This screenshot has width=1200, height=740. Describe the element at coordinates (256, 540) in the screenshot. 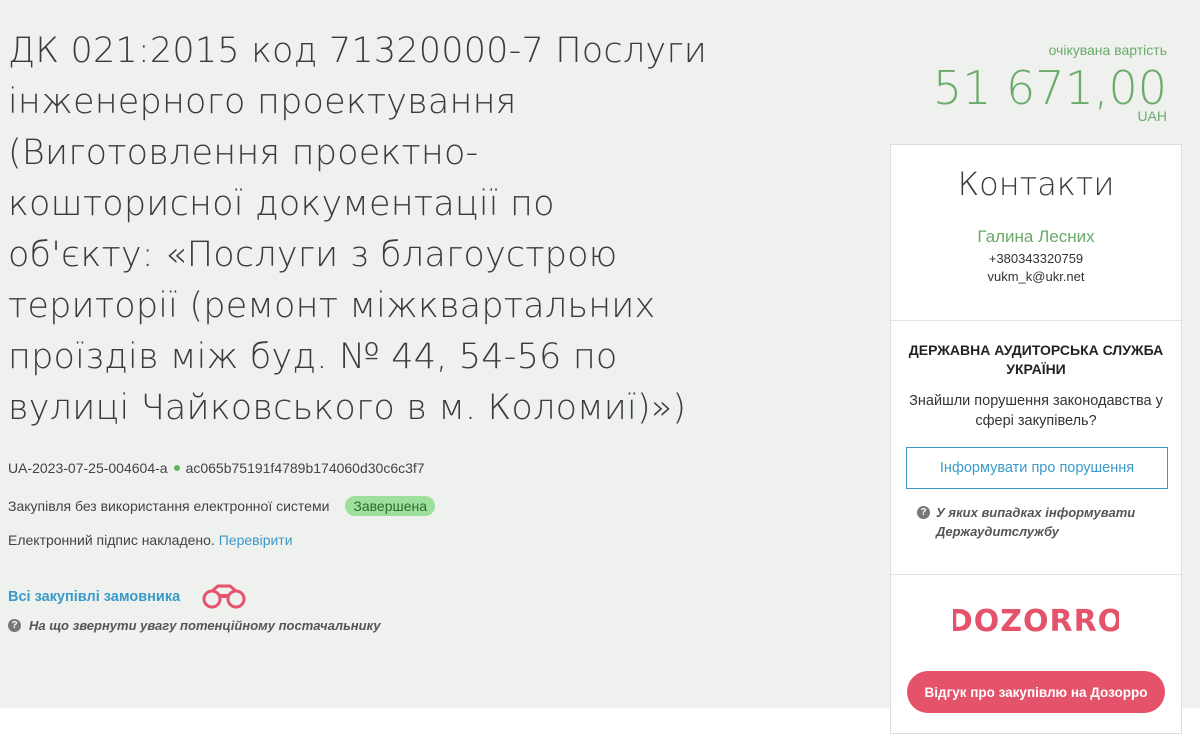

I see `verify-signature-link: Перевірити` at that location.